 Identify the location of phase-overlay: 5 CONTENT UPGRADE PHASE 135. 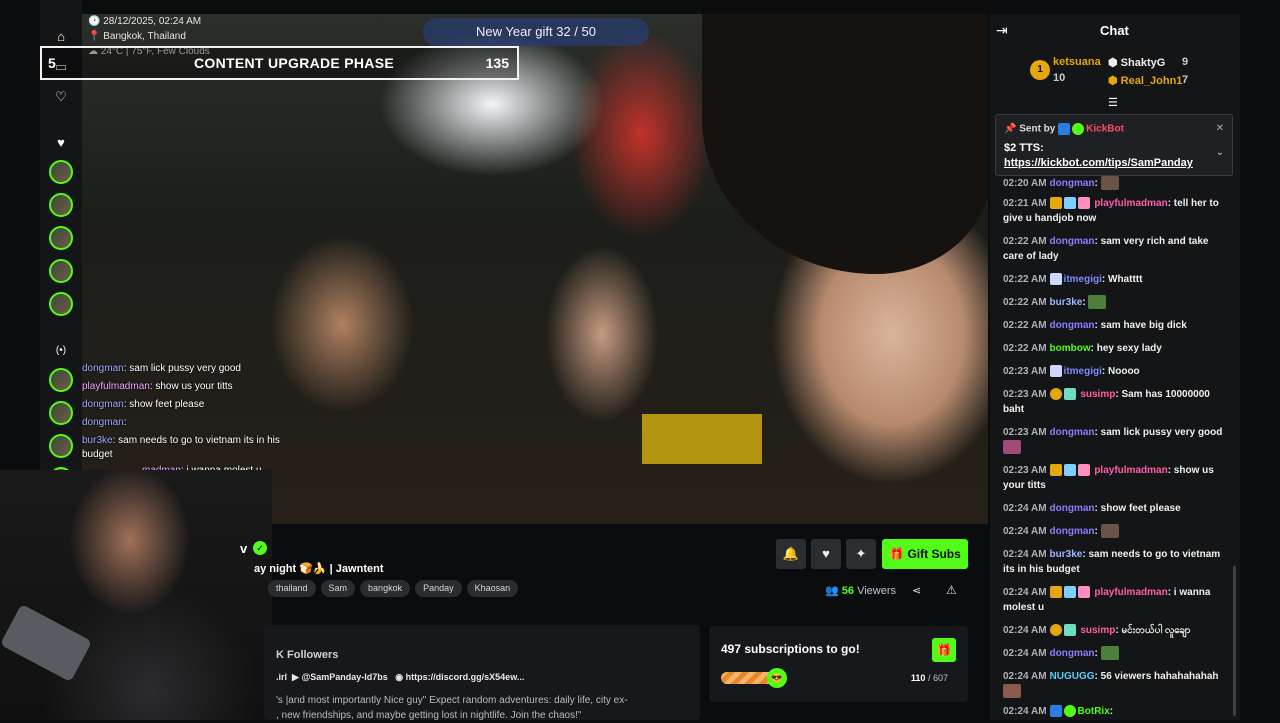
(279, 63).